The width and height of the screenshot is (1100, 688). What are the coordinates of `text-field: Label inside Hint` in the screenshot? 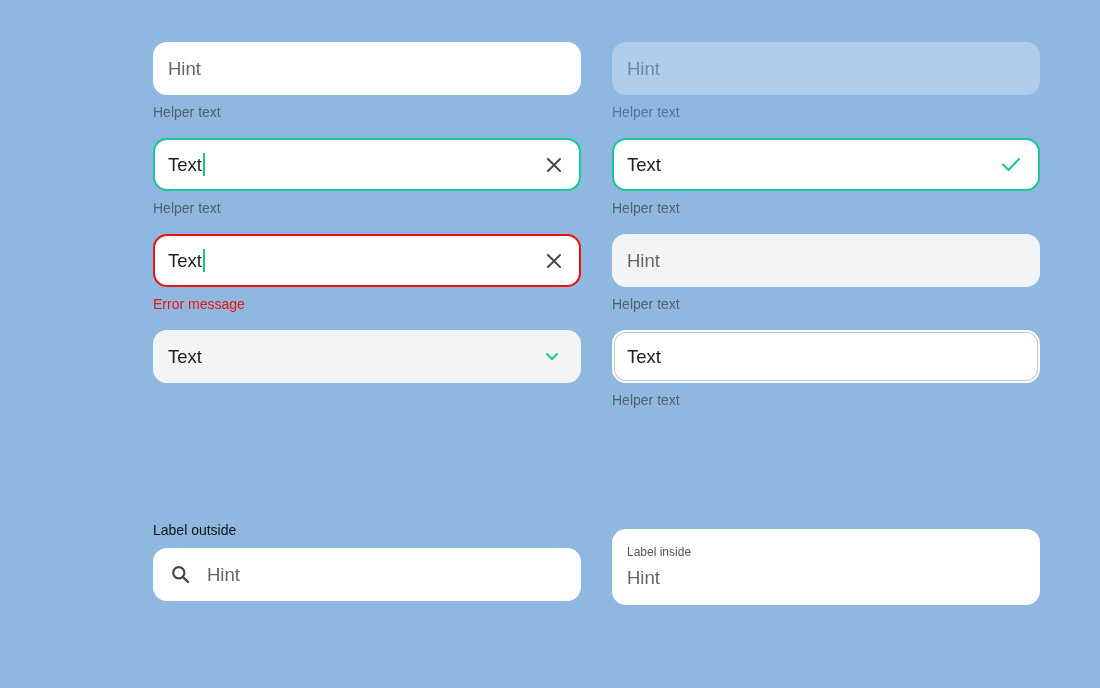 It's located at (826, 567).